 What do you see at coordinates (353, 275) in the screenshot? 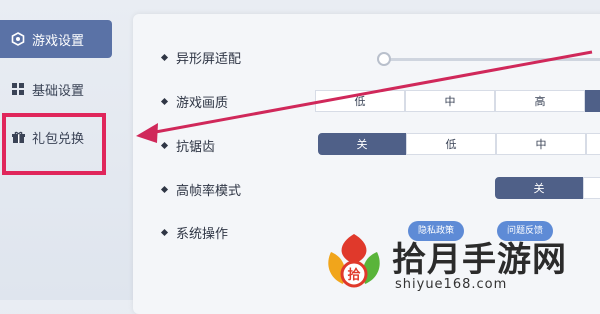
I see `svg-text: 拾` at bounding box center [353, 275].